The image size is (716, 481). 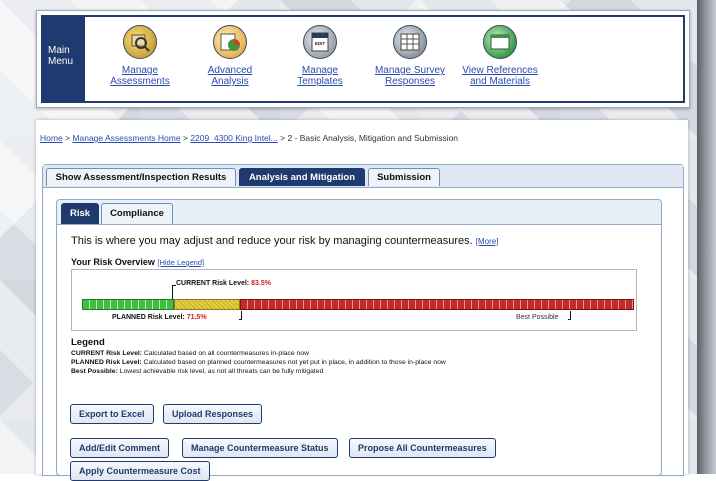 I want to click on menu-link-line1: Advanced, so click(x=230, y=70).